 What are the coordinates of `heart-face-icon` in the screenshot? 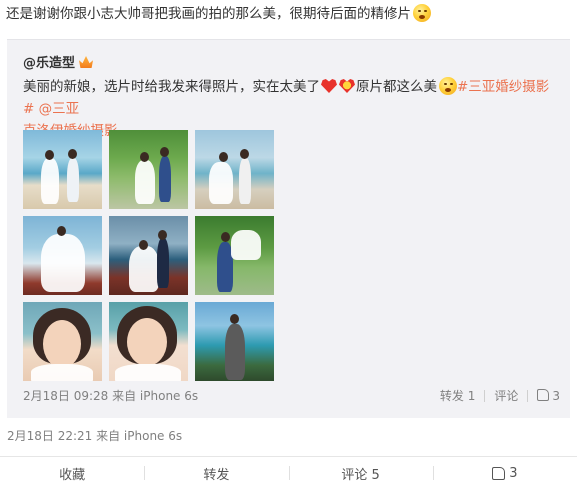 It's located at (347, 86).